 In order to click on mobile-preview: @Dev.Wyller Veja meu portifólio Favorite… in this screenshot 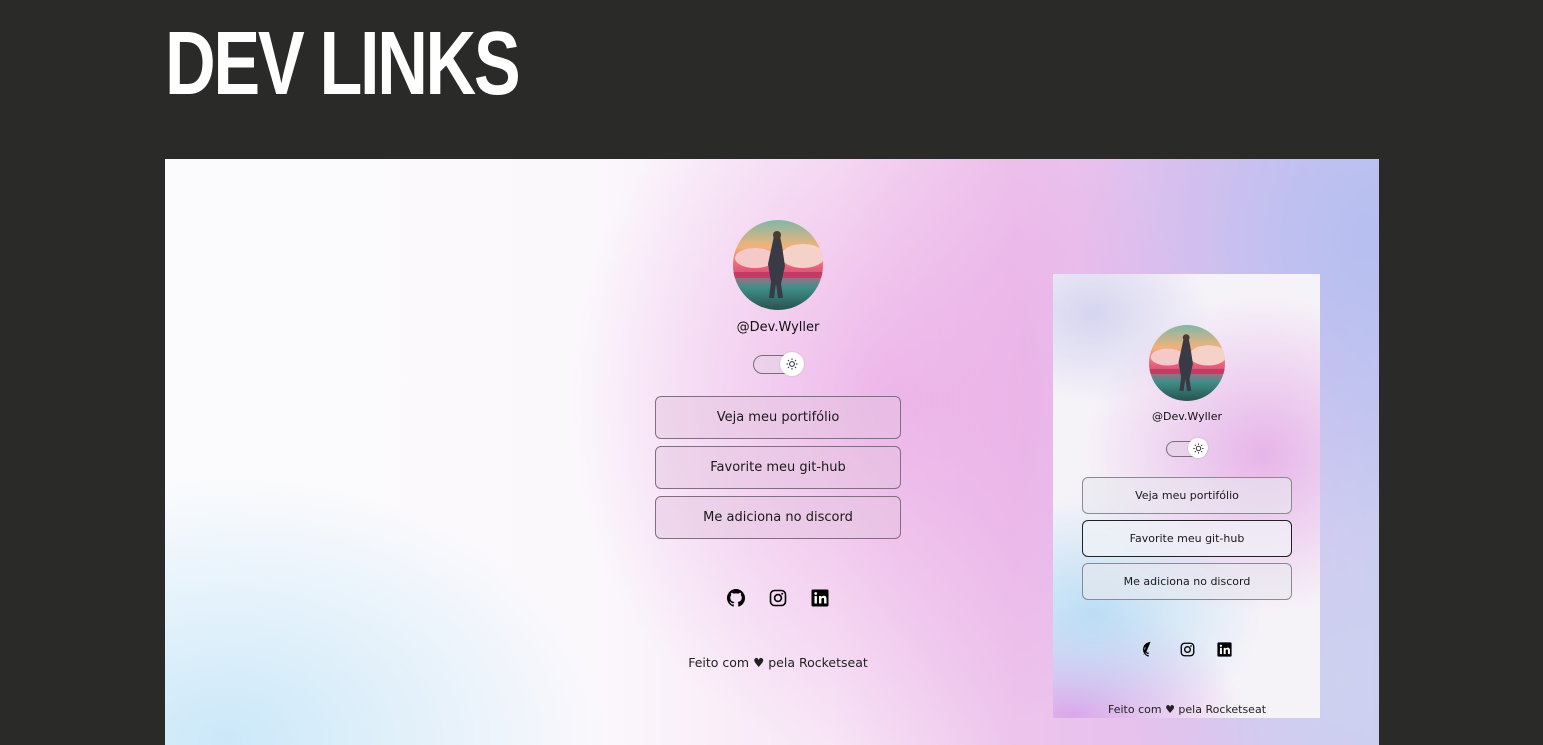, I will do `click(1186, 496)`.